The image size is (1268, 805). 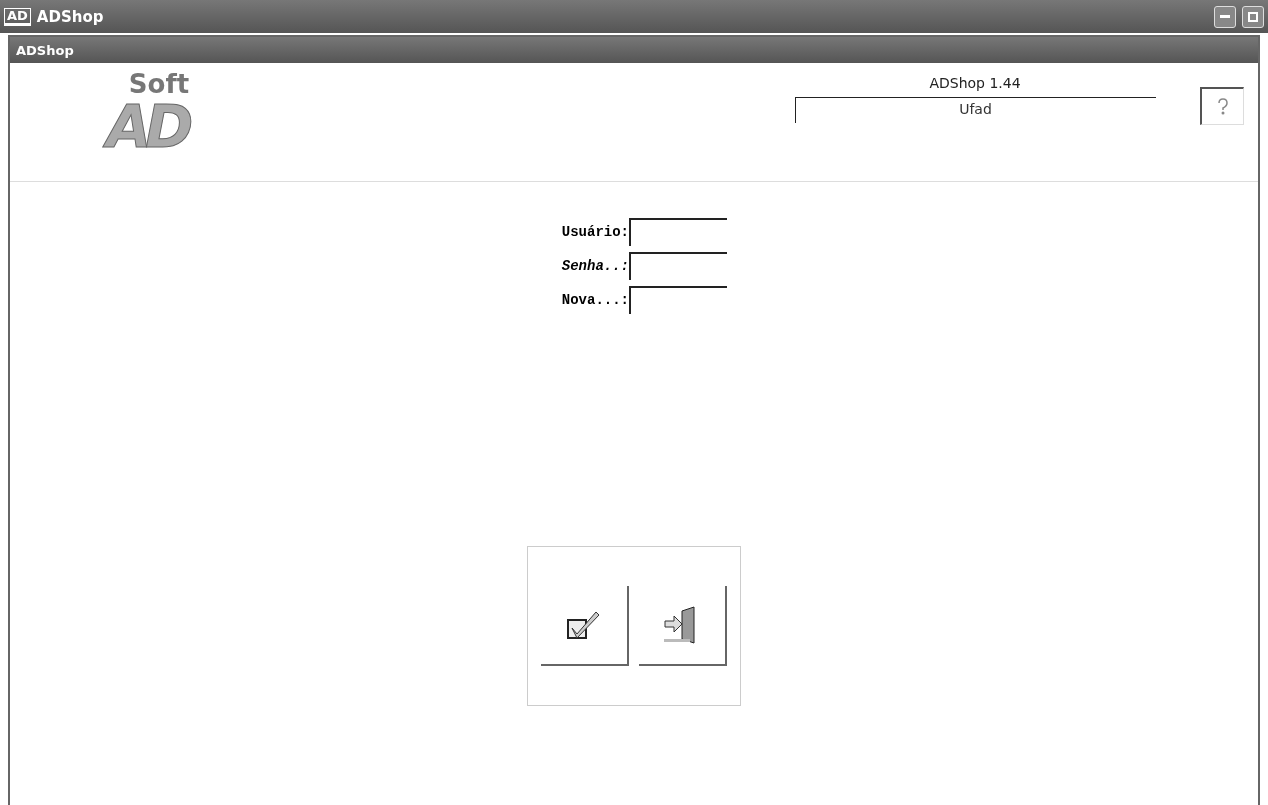 I want to click on version-label: ADShop 1.44, so click(x=975, y=84).